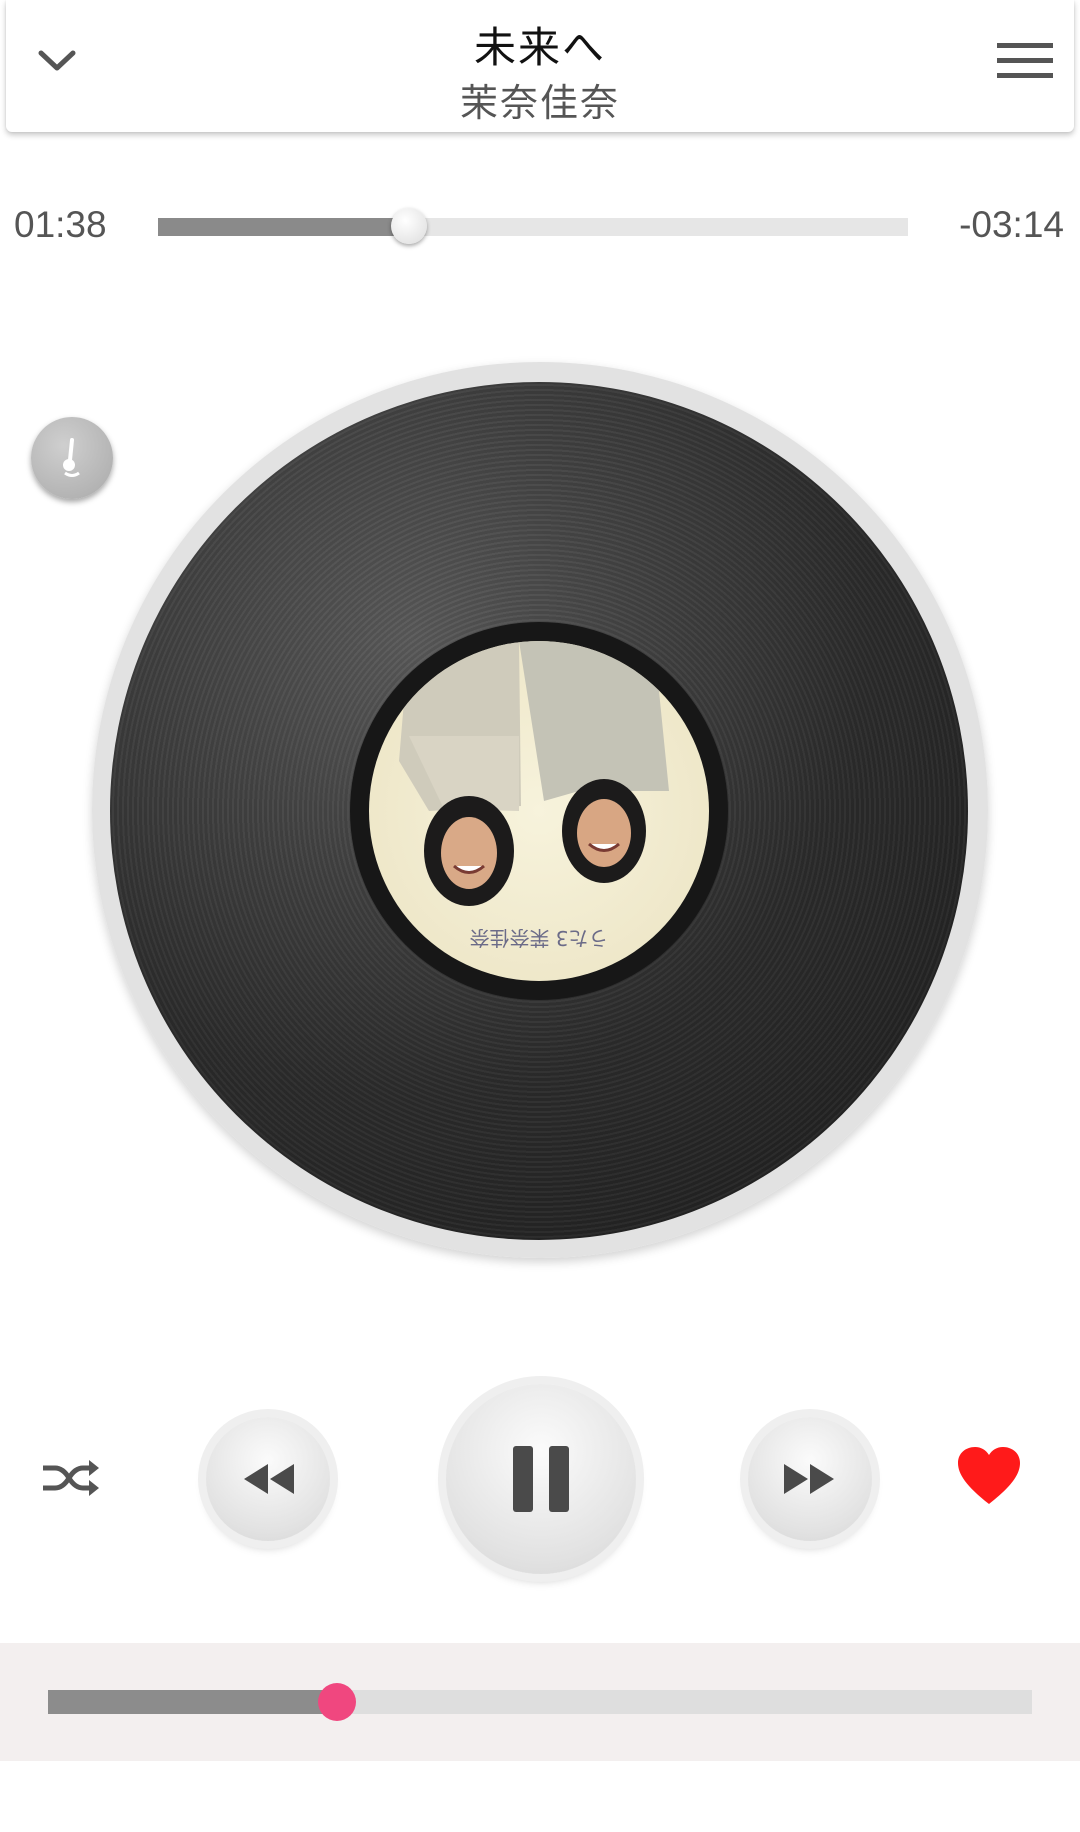  I want to click on record-label-ring: うた3 茉奈佳奈, so click(539, 811).